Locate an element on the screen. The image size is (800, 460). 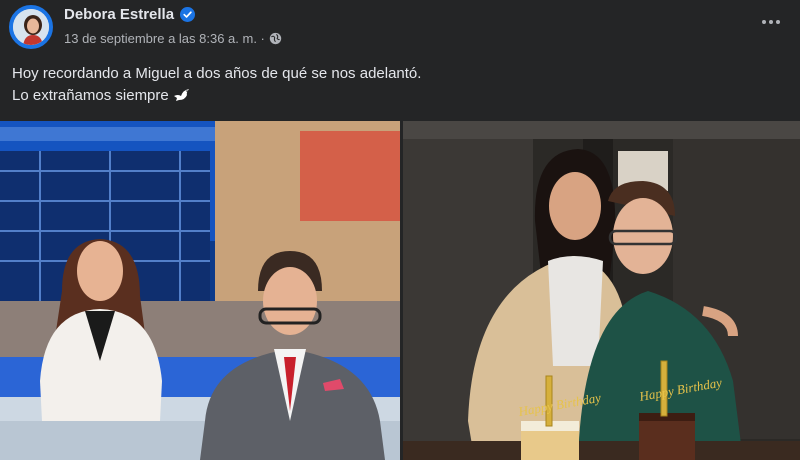
more-options-button is located at coordinates (771, 22).